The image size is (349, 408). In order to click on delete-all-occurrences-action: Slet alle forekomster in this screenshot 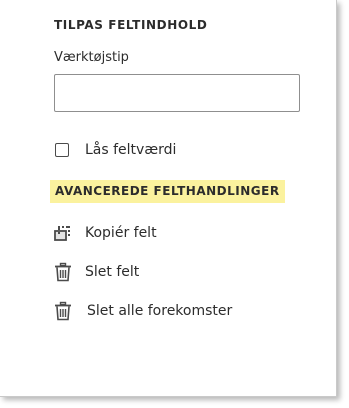, I will do `click(142, 311)`.